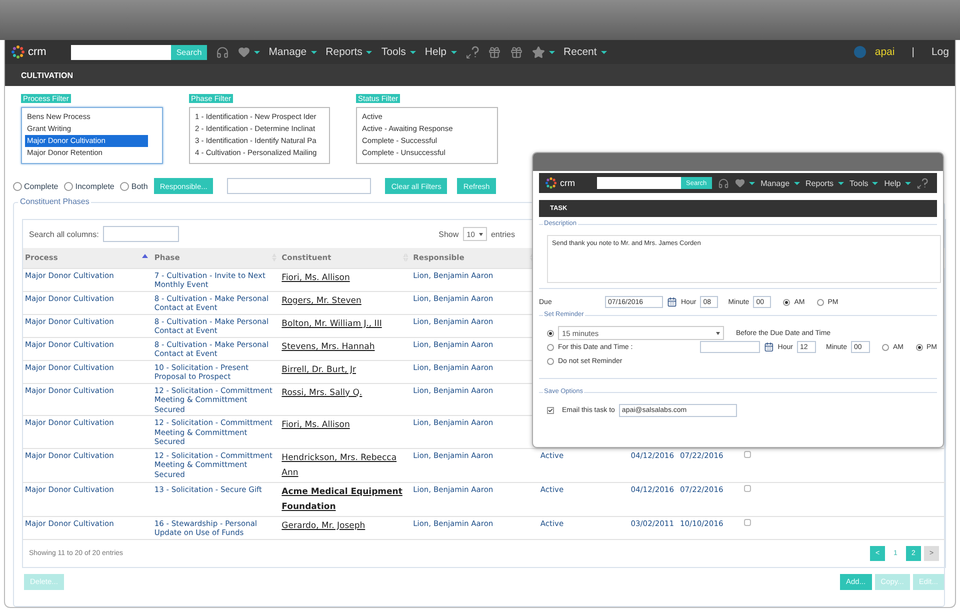  What do you see at coordinates (94, 186) in the screenshot?
I see `radio-label: Incomplete` at bounding box center [94, 186].